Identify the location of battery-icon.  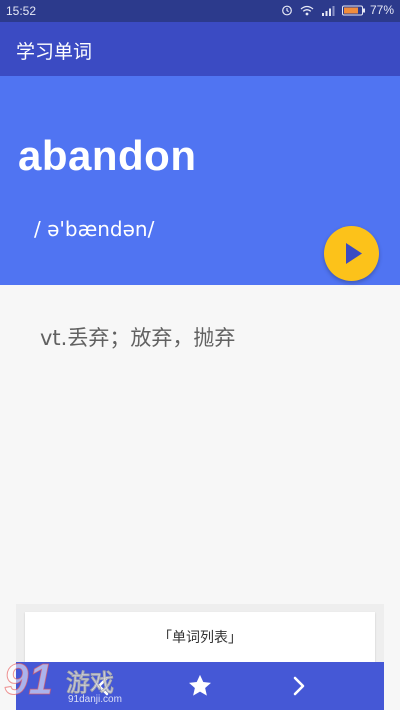
(353, 10).